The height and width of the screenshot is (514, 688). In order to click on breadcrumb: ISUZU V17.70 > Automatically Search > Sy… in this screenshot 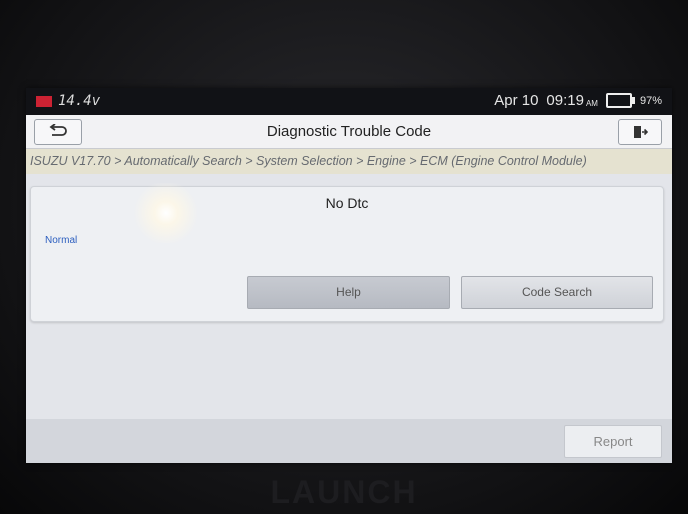, I will do `click(349, 161)`.